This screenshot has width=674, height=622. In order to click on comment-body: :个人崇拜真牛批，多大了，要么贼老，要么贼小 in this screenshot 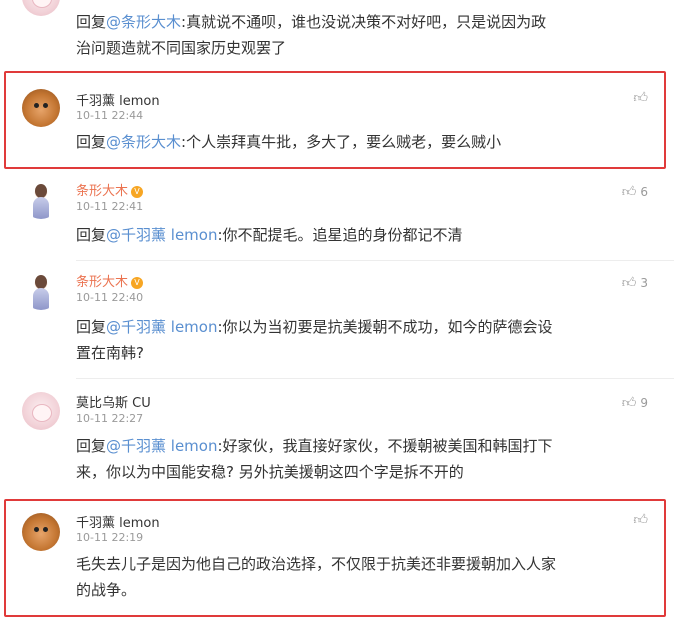, I will do `click(341, 142)`.